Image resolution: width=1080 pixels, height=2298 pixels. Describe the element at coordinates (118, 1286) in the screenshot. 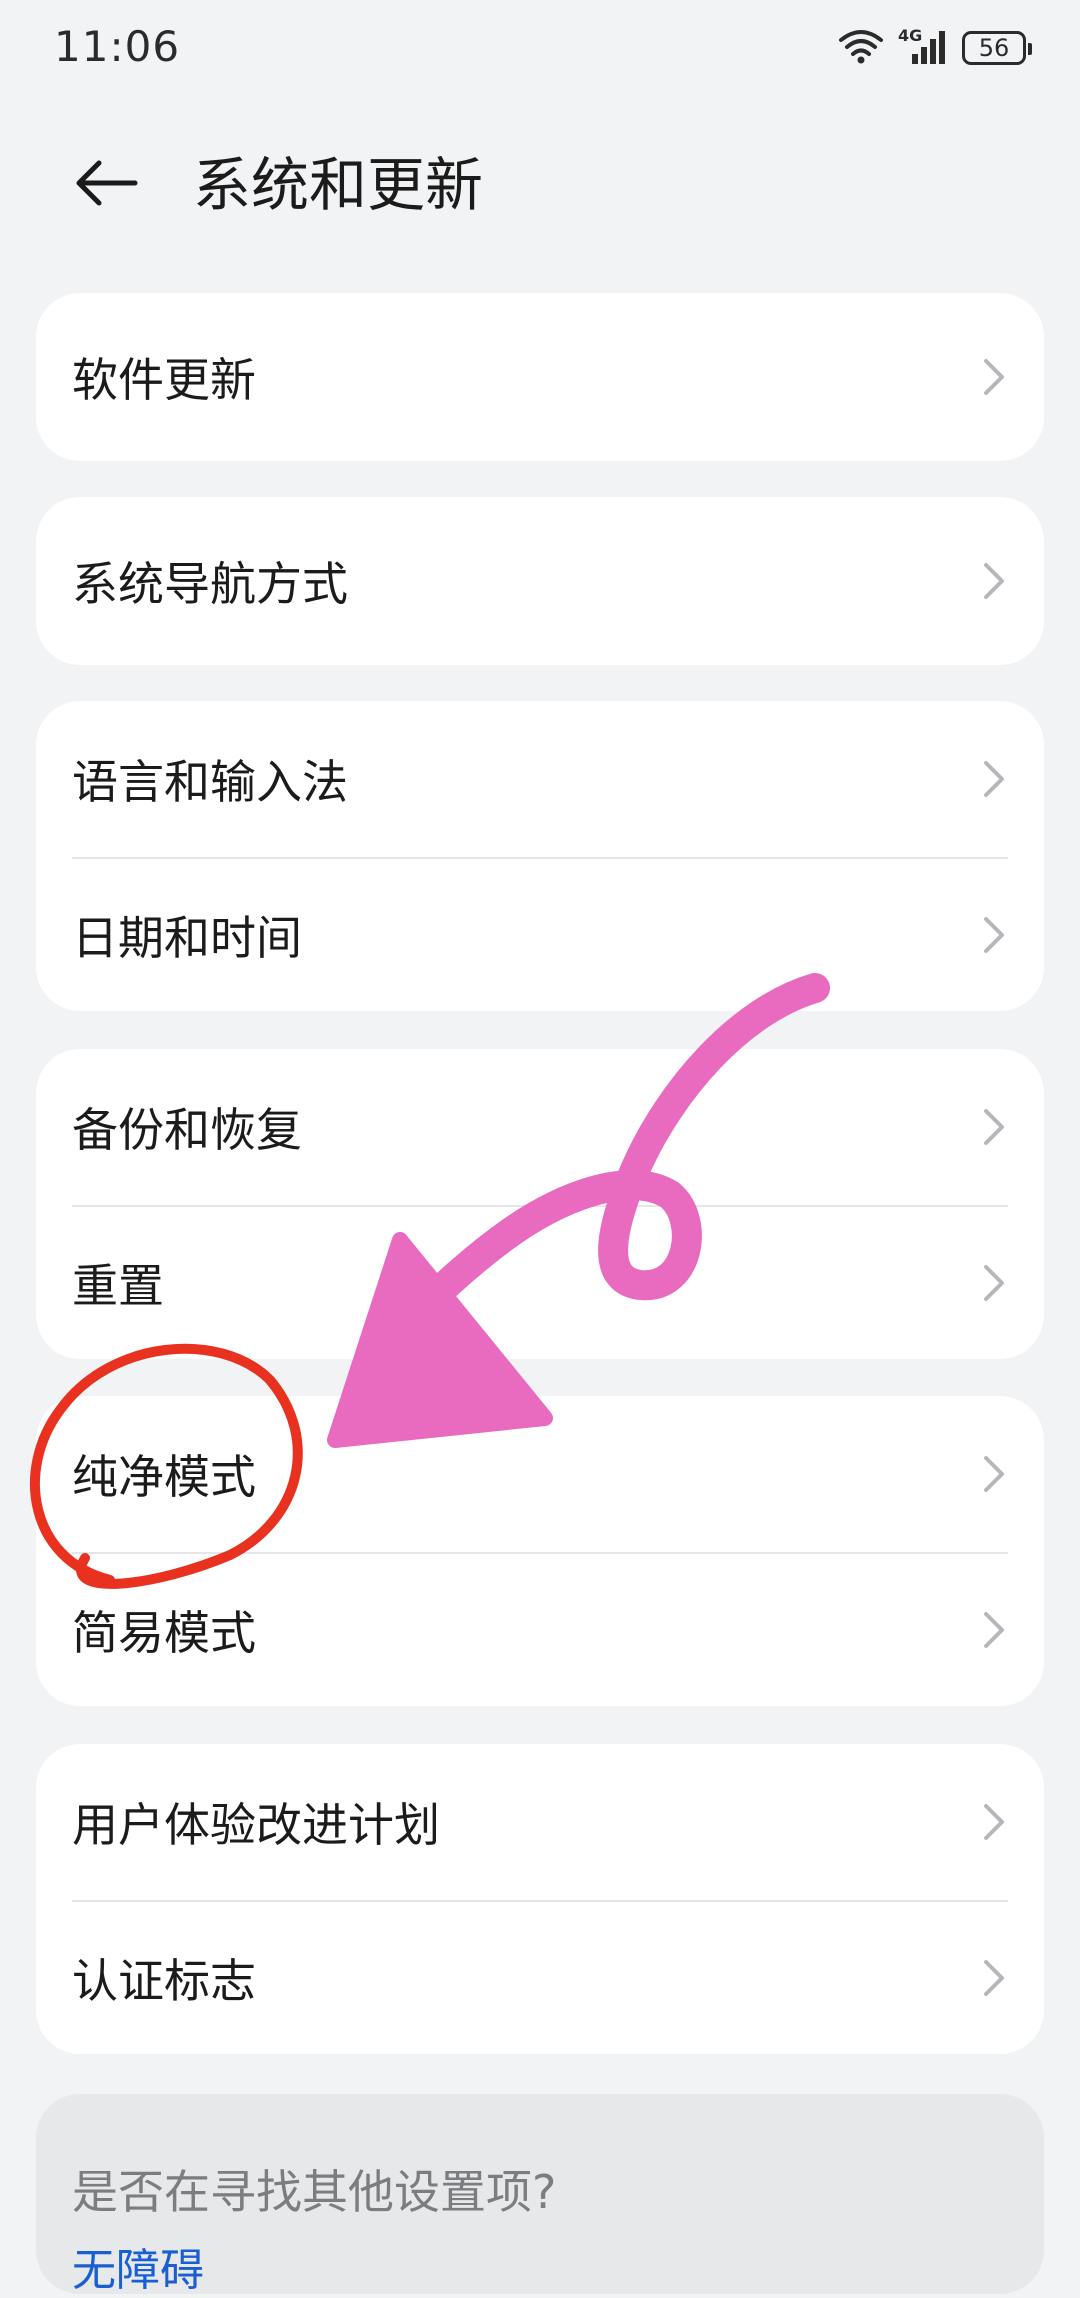

I see `settings-item-label: 重置` at that location.